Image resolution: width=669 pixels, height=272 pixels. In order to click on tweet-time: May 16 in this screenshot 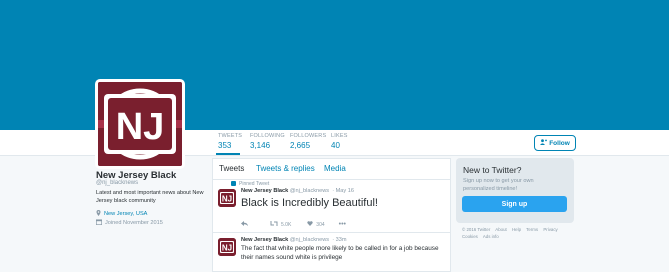, I will do `click(345, 191)`.